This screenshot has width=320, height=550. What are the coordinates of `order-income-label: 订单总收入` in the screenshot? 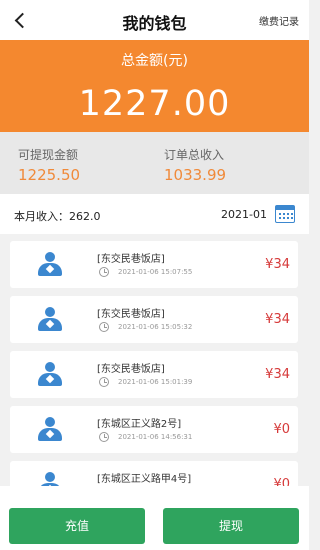 It's located at (194, 155).